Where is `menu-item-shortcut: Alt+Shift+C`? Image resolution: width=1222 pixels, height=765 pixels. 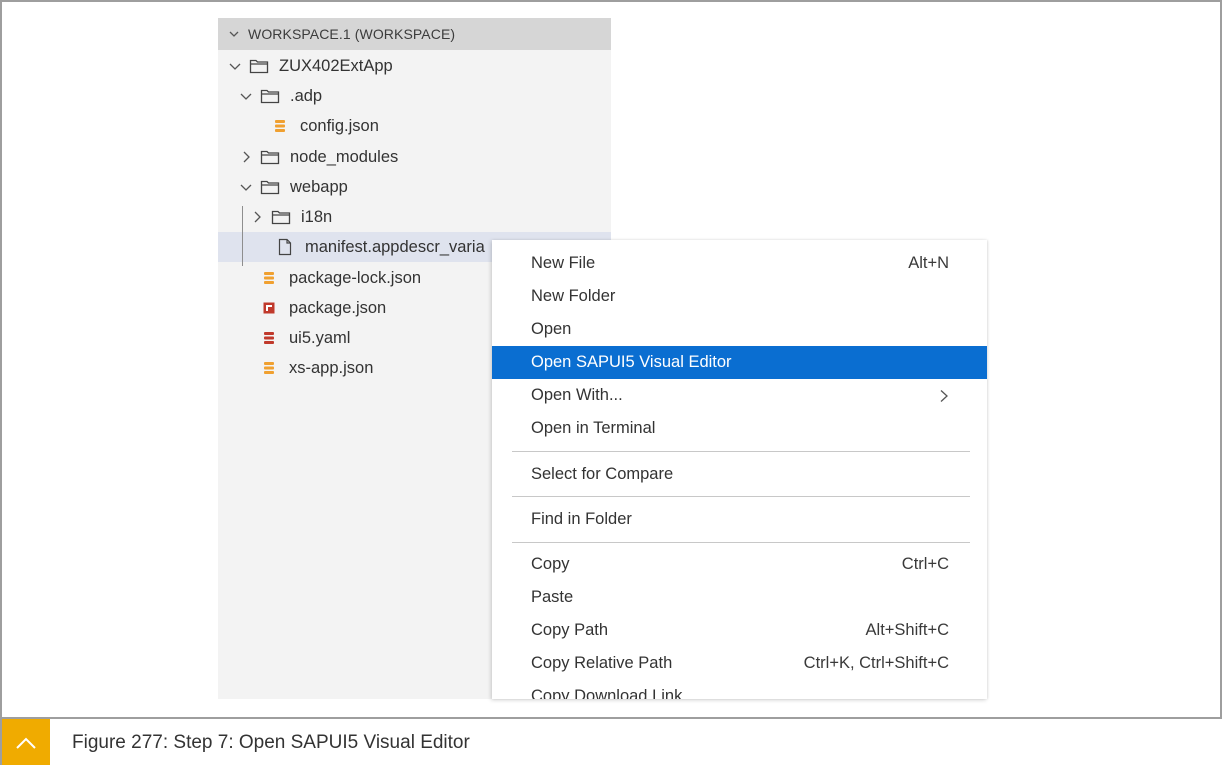
menu-item-shortcut: Alt+Shift+C is located at coordinates (907, 630).